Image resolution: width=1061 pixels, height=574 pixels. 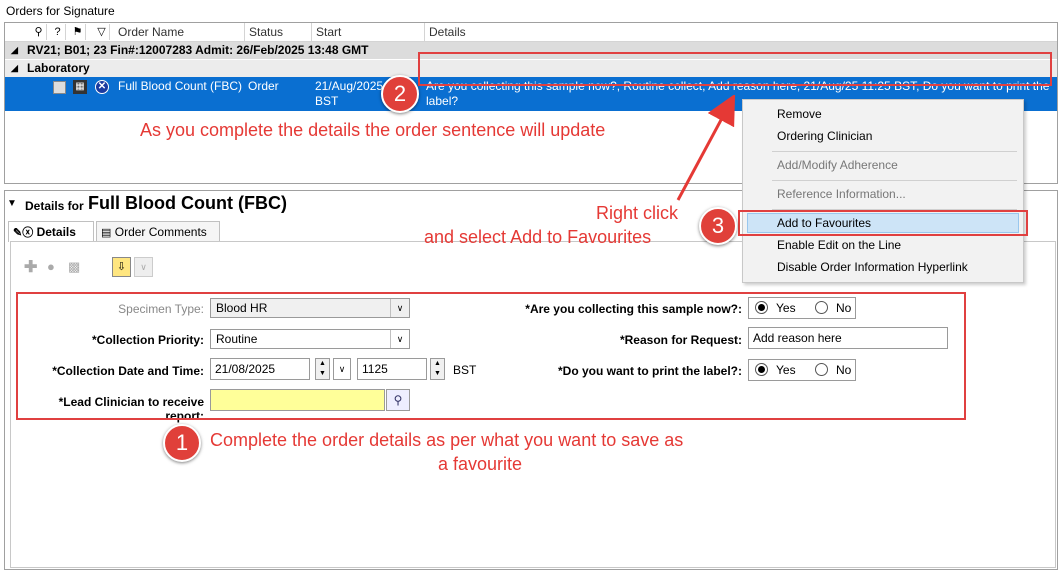 What do you see at coordinates (121, 267) in the screenshot?
I see `arrow-down-icon: ⇩` at bounding box center [121, 267].